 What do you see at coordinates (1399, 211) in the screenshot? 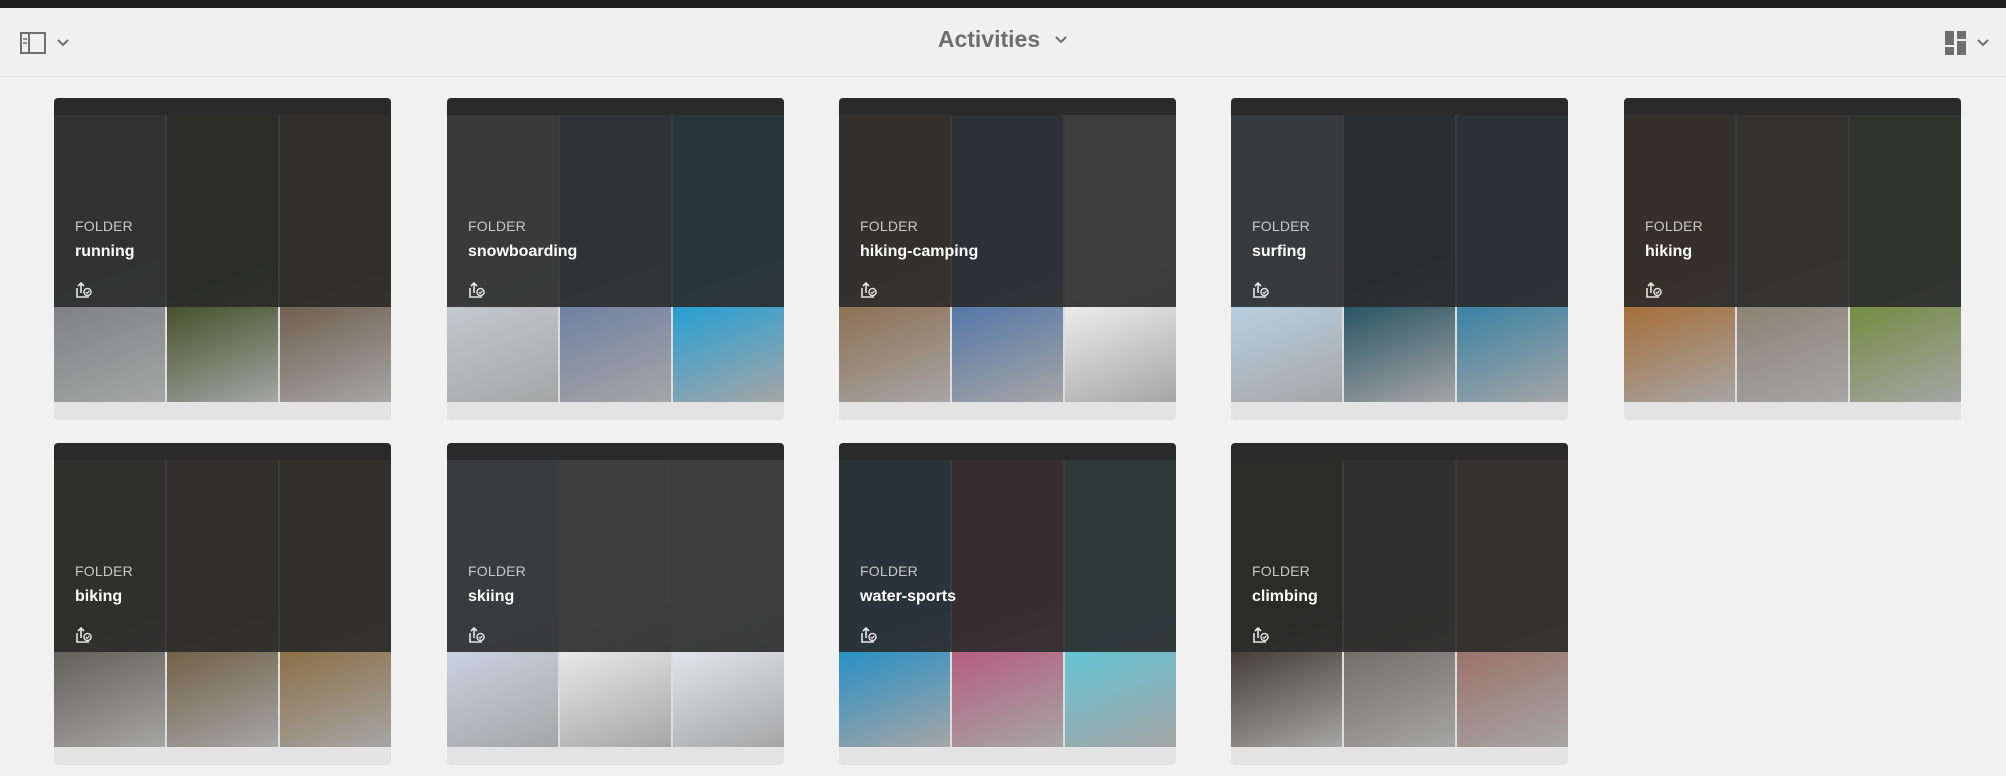
I see `card-info-overlay: FOLDER surfing` at bounding box center [1399, 211].